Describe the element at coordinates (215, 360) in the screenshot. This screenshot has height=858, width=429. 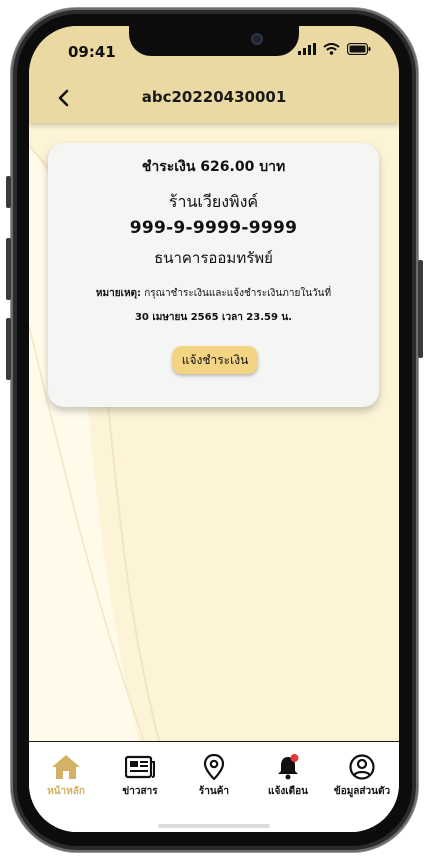
I see `notify-payment-button: แจ้งชำระเงิน` at that location.